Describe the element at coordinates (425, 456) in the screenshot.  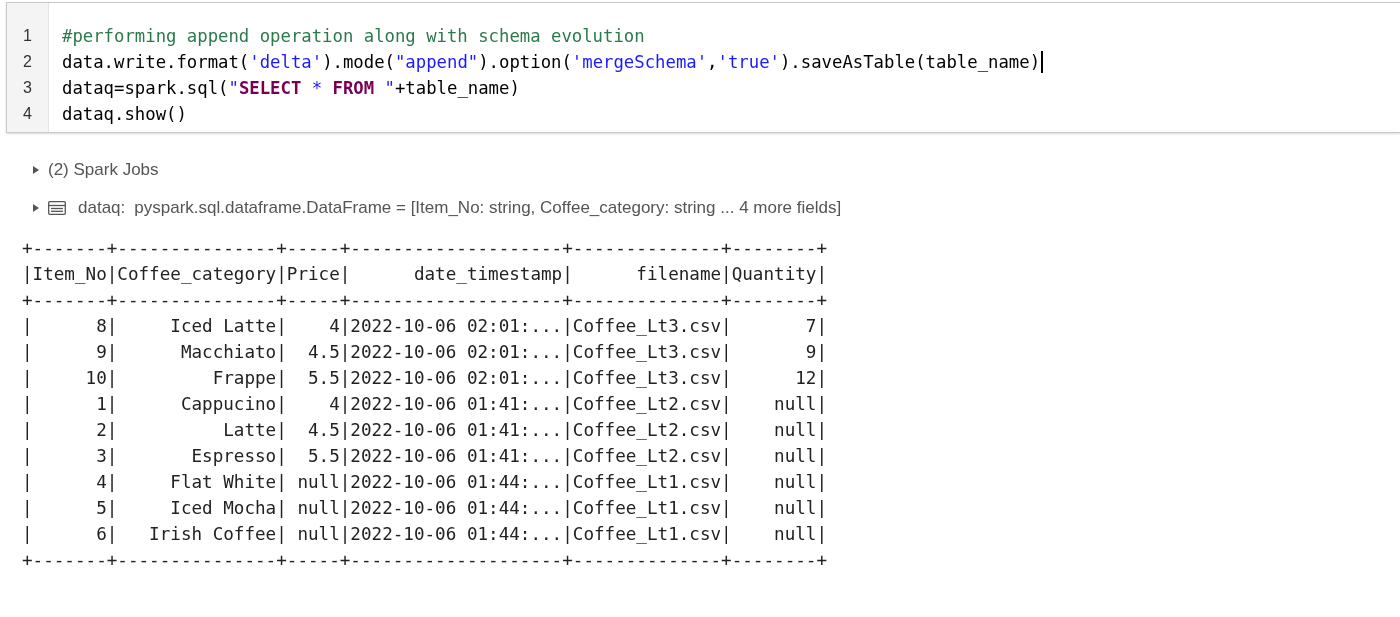
I see `table-output-line: | 3| Espresso| 5.5|2022-10-06 01:41:...|Coffee_Lt2.csv| null|` at that location.